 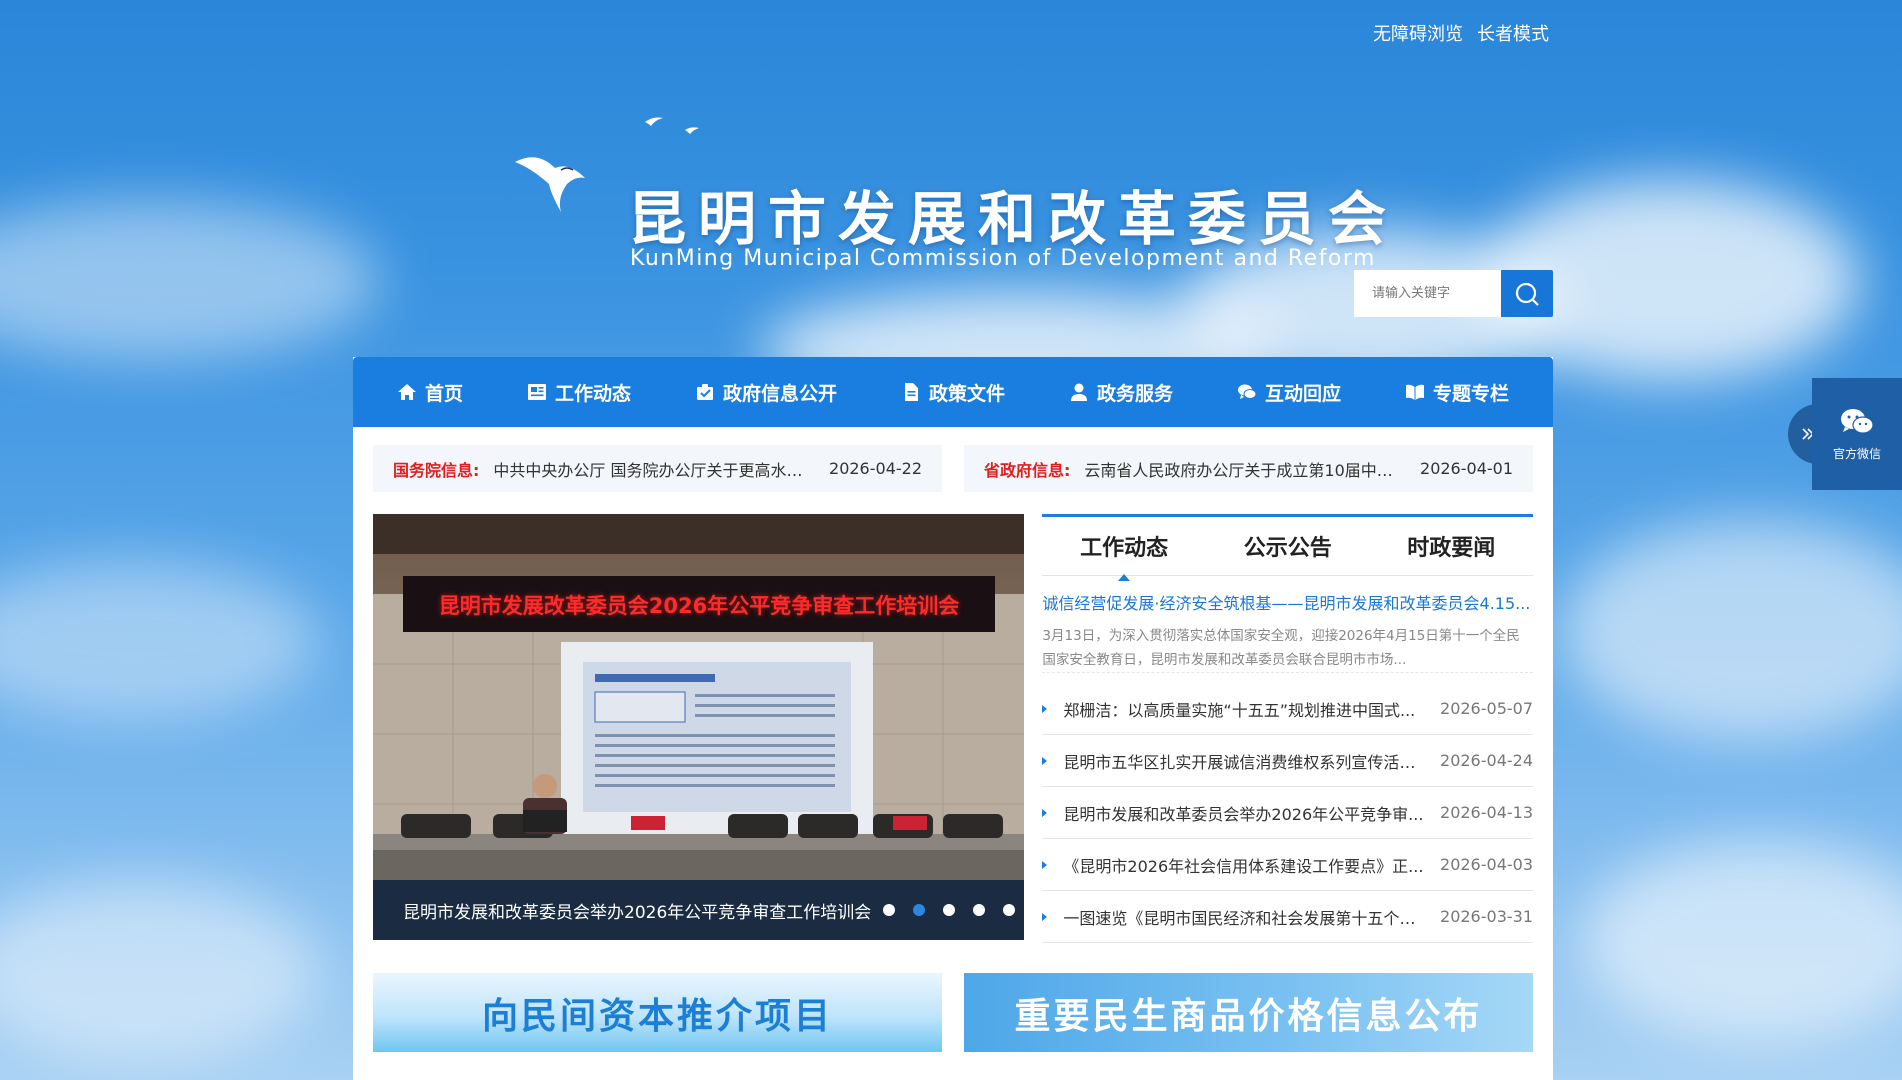 What do you see at coordinates (1486, 812) in the screenshot?
I see `news-date: 2026-04-13` at bounding box center [1486, 812].